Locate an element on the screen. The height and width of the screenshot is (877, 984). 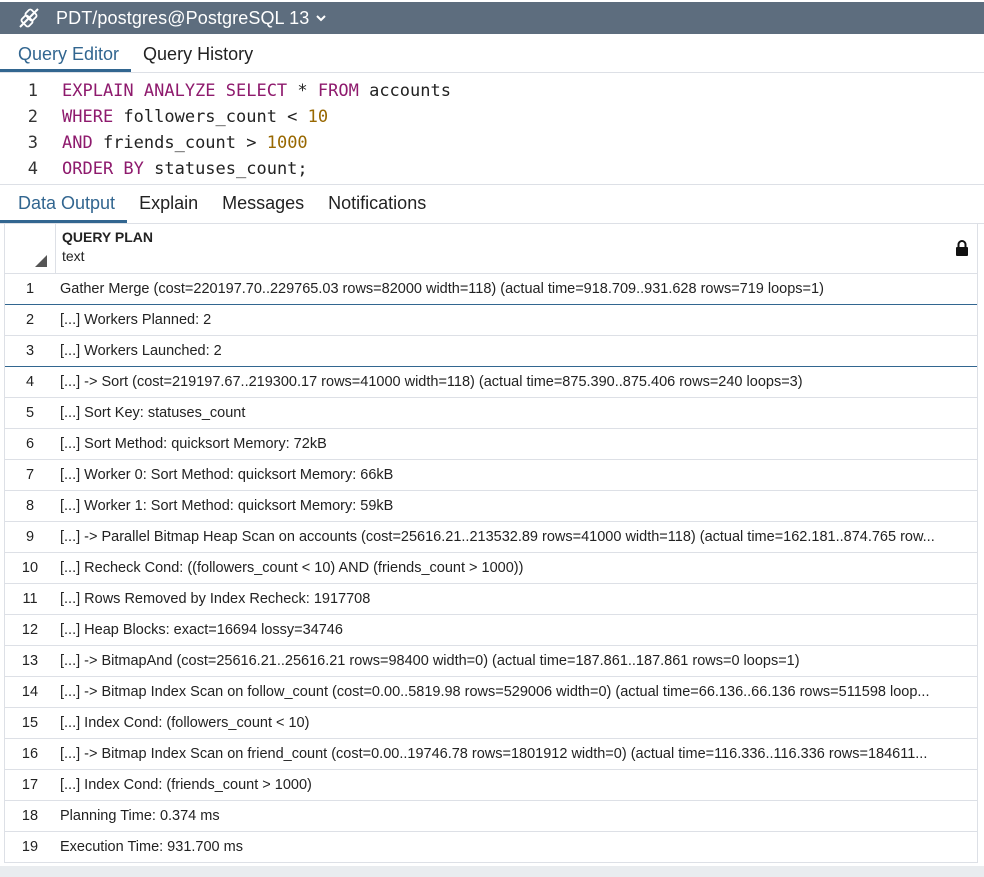
code-token: AND is located at coordinates (77, 143).